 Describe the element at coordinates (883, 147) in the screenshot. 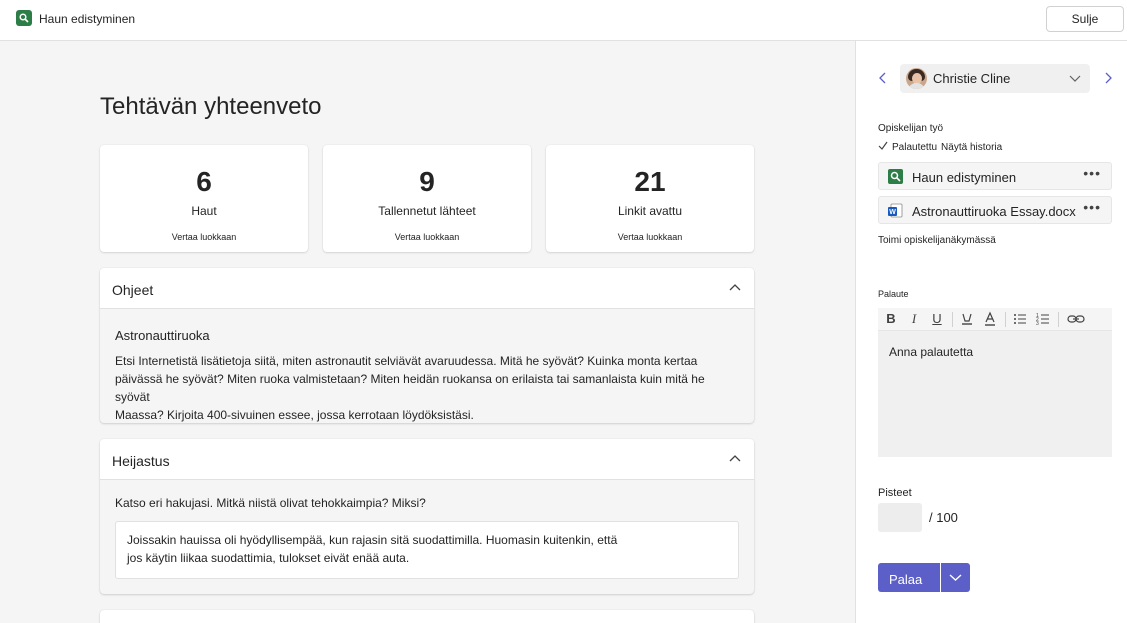

I see `checkmark-icon` at that location.